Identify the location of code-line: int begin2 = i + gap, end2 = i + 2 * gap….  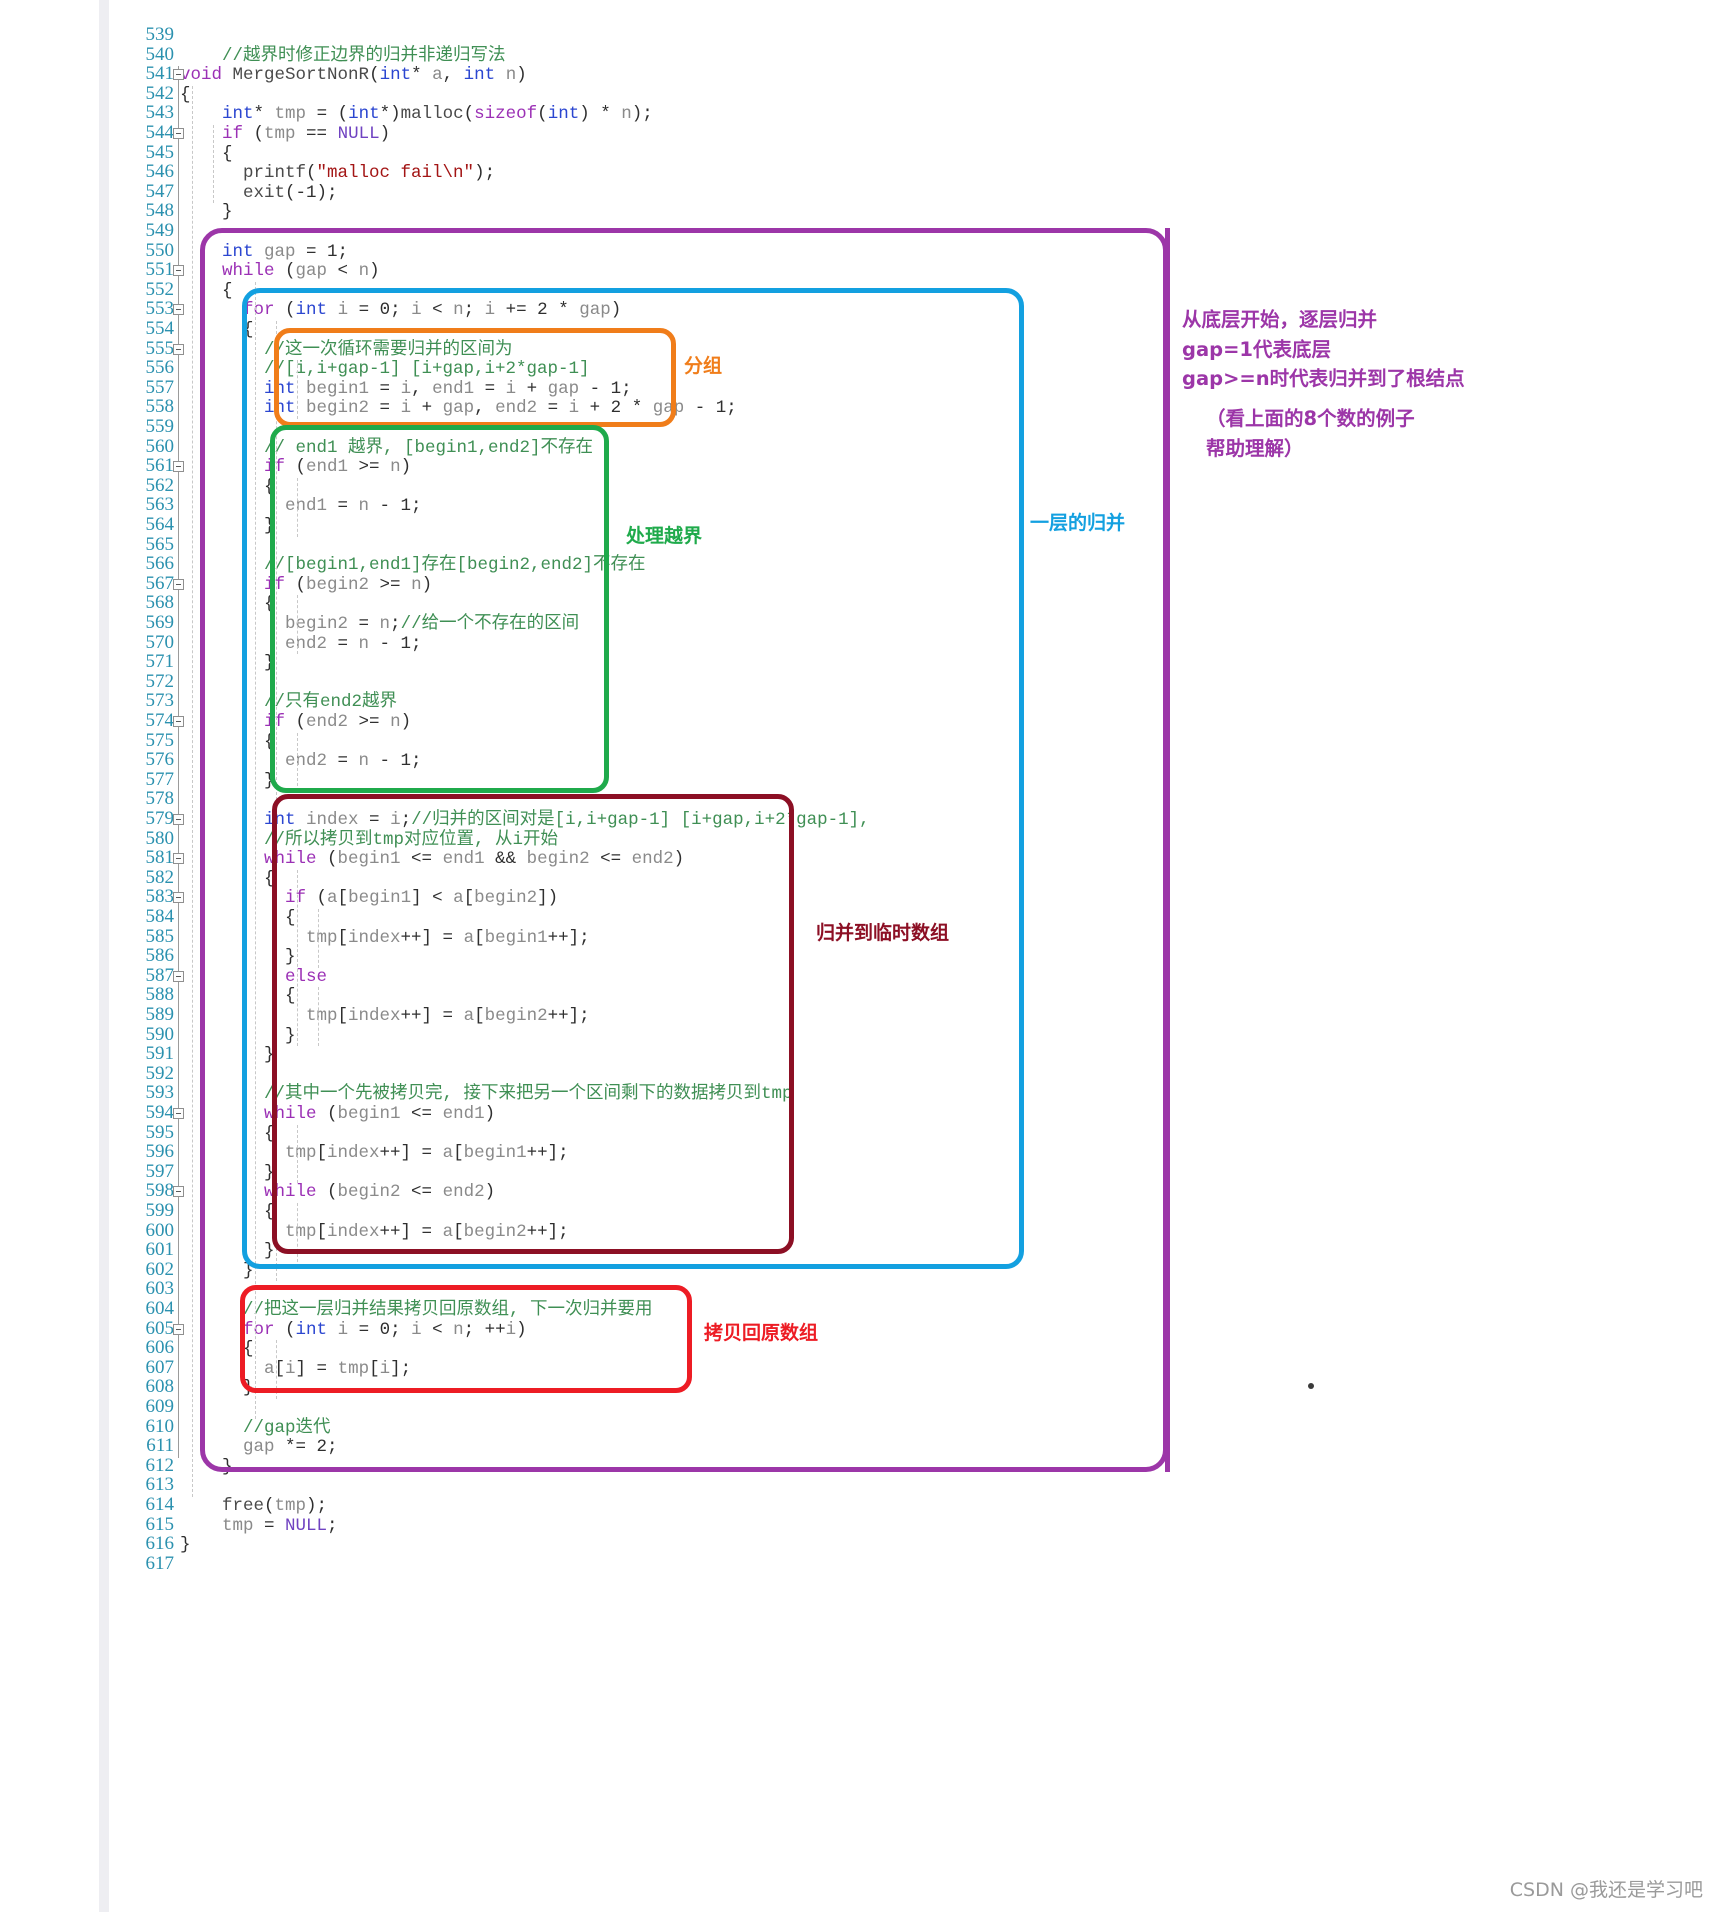
(500, 409).